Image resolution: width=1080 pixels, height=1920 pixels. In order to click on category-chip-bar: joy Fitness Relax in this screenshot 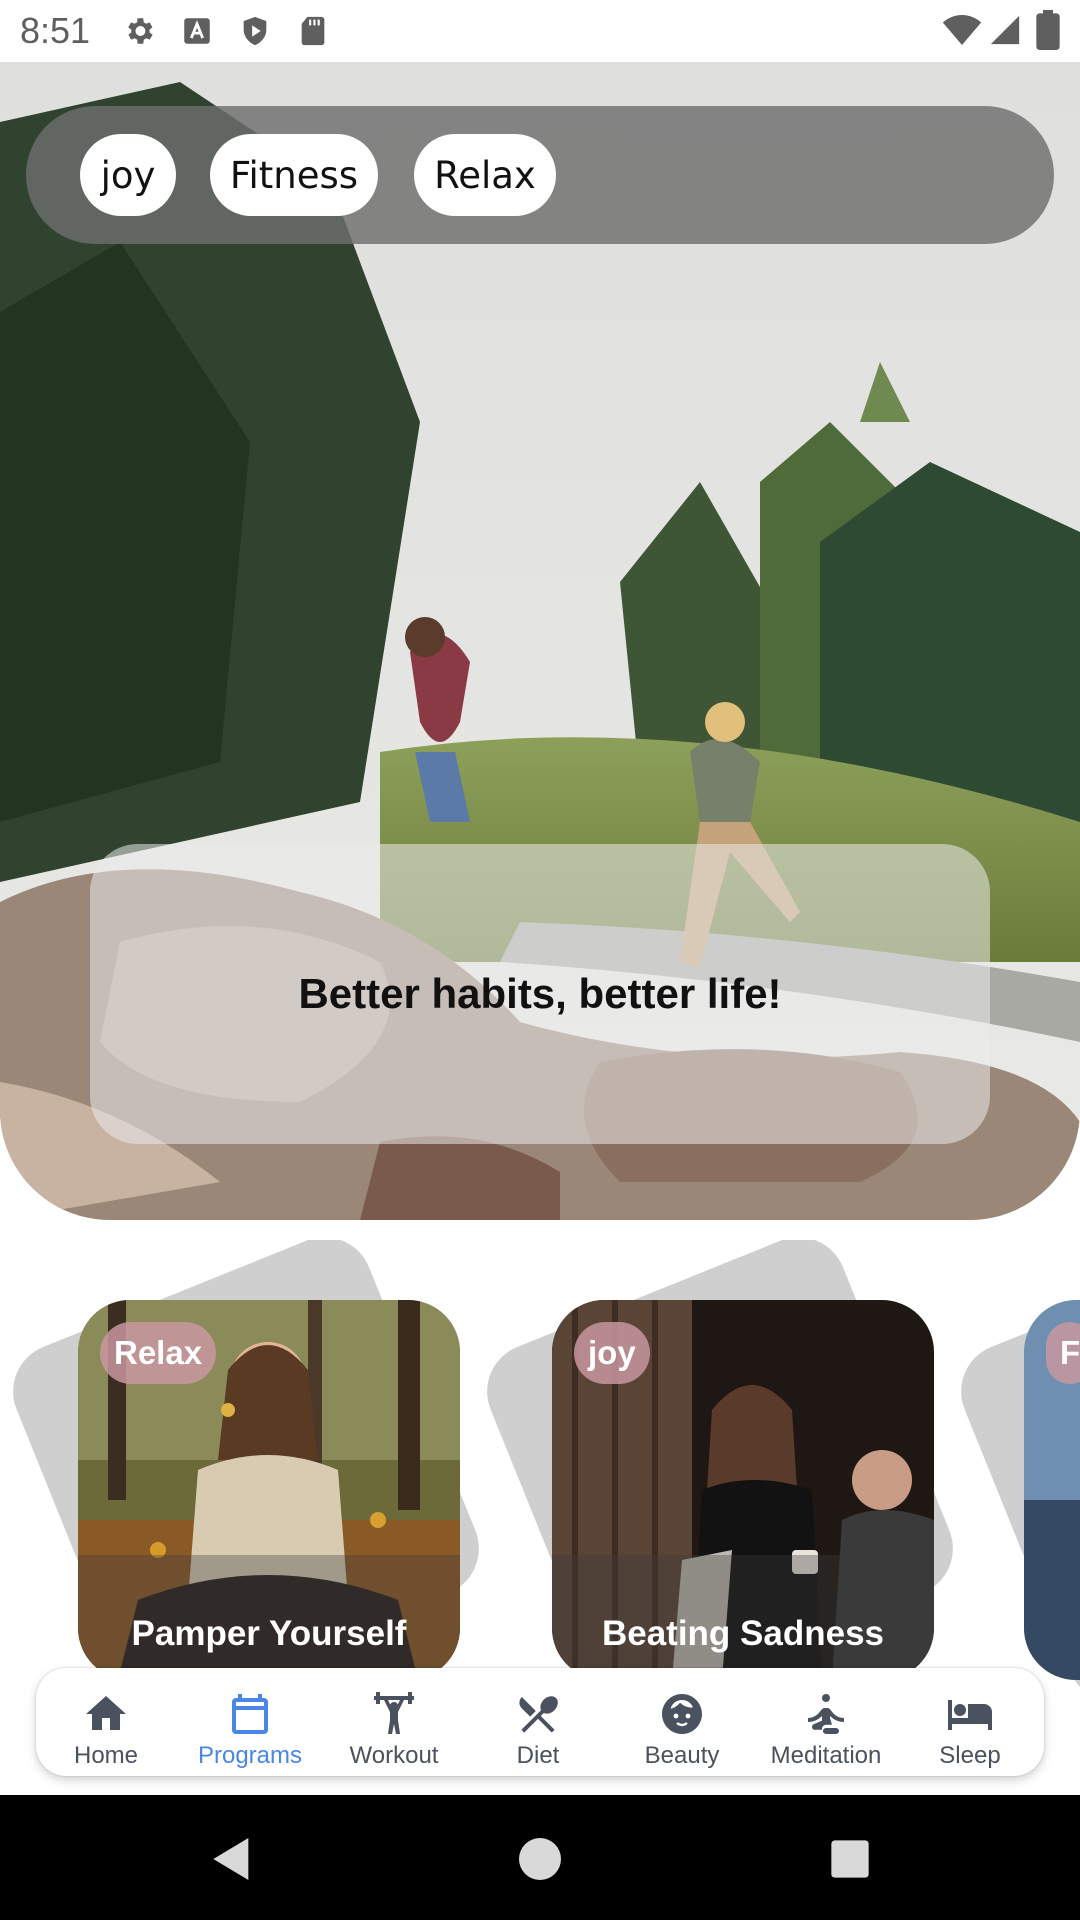, I will do `click(540, 175)`.